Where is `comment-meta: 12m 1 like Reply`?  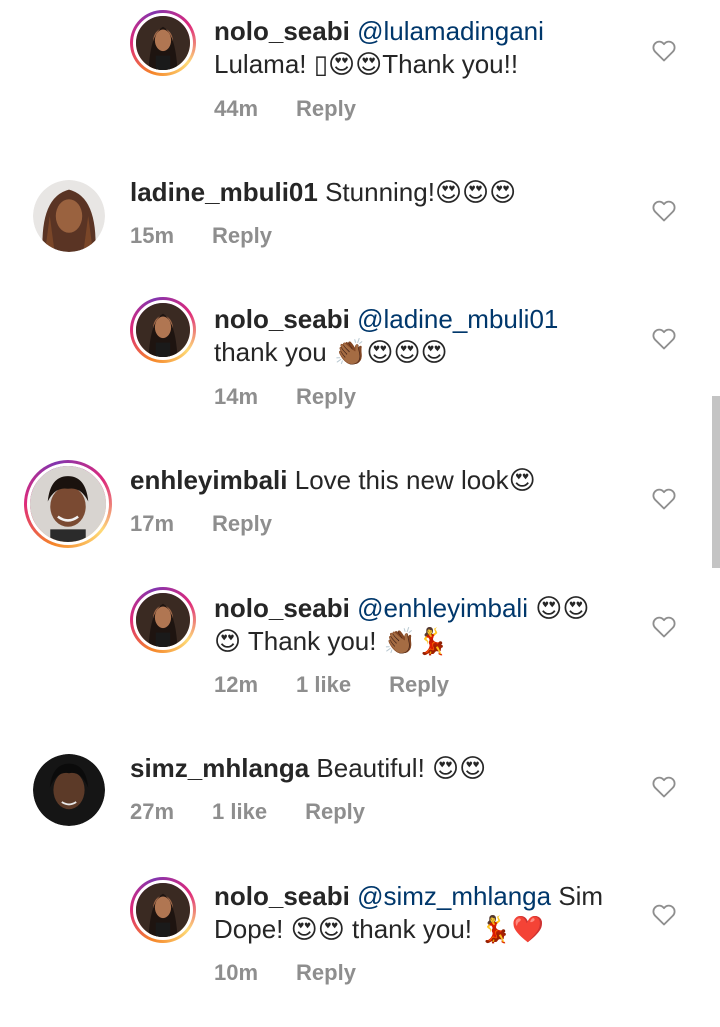 comment-meta: 12m 1 like Reply is located at coordinates (350, 685).